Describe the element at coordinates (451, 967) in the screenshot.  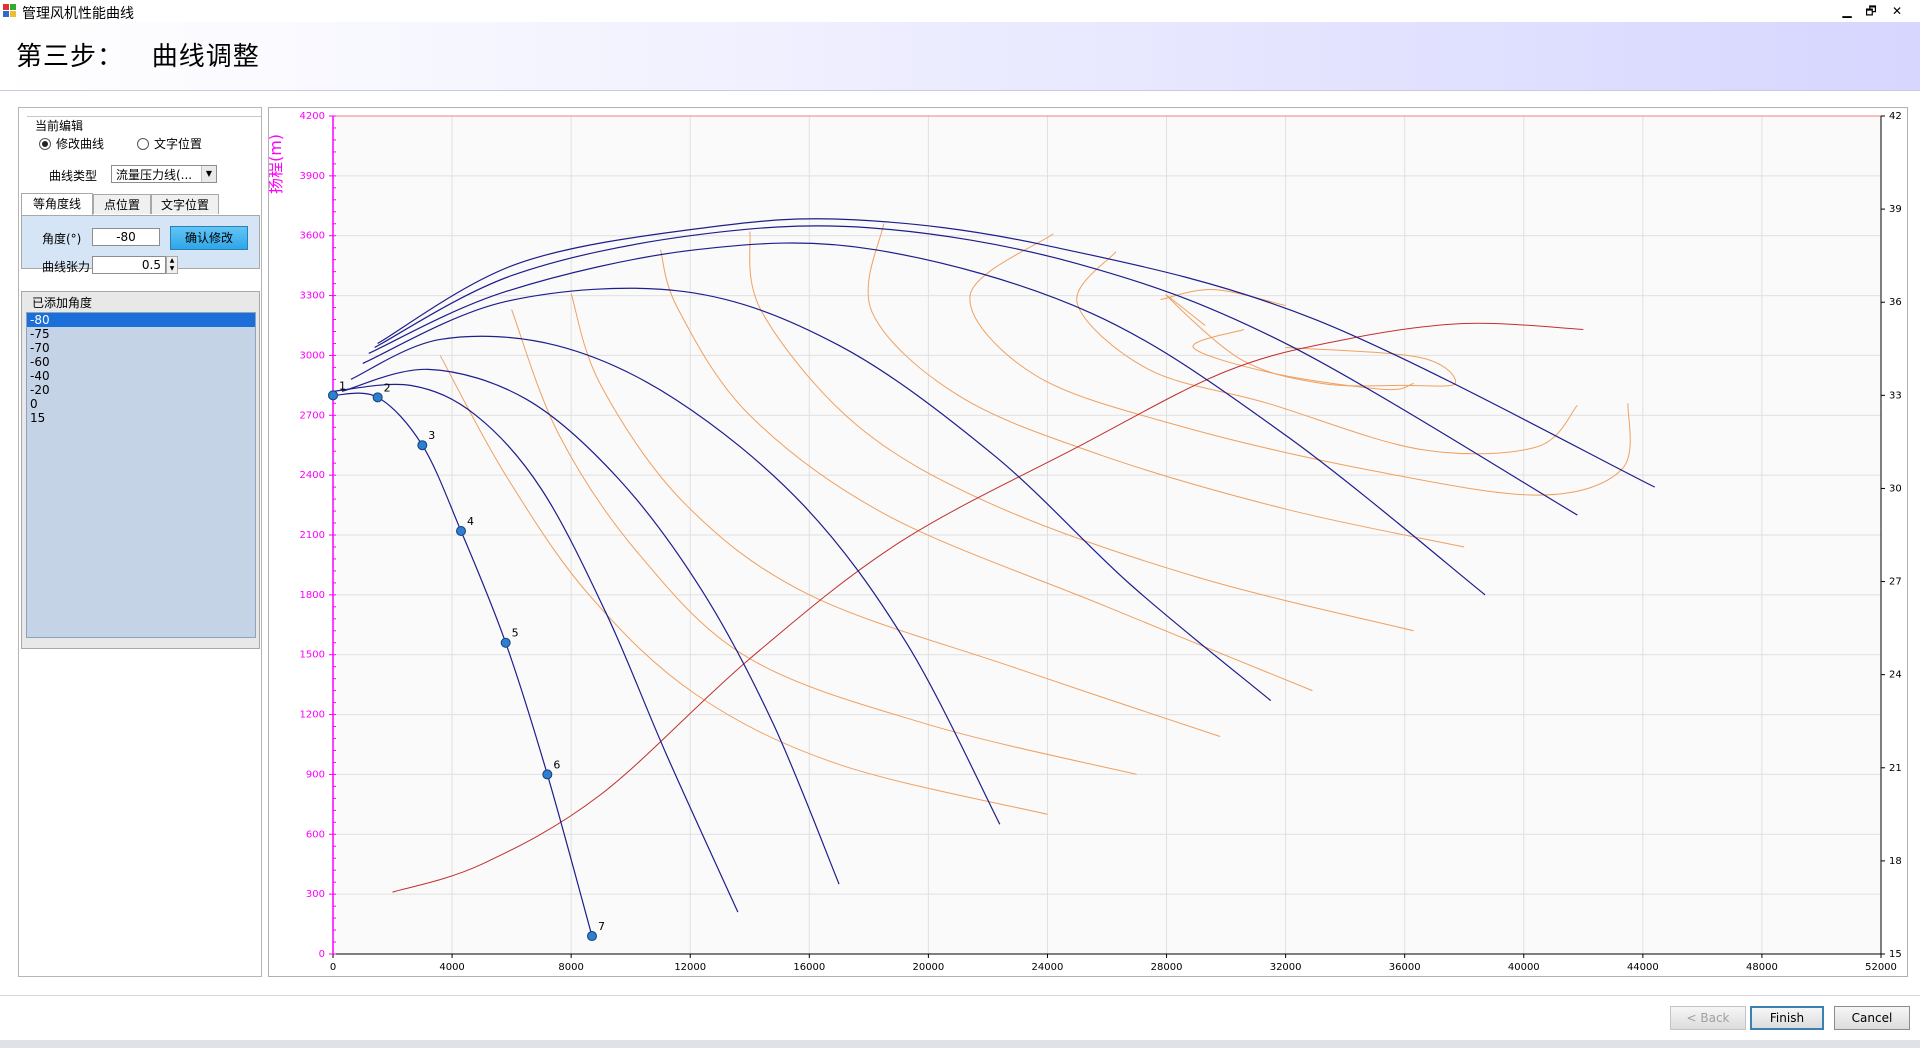
I see `x-tick-label: 4000` at that location.